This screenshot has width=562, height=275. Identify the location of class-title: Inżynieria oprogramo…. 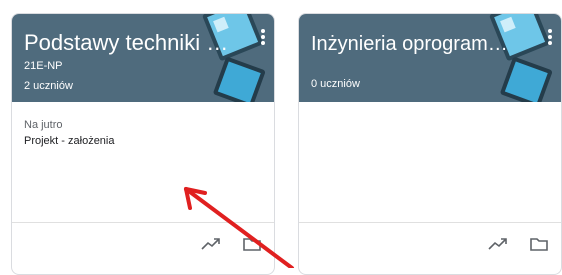
(411, 44).